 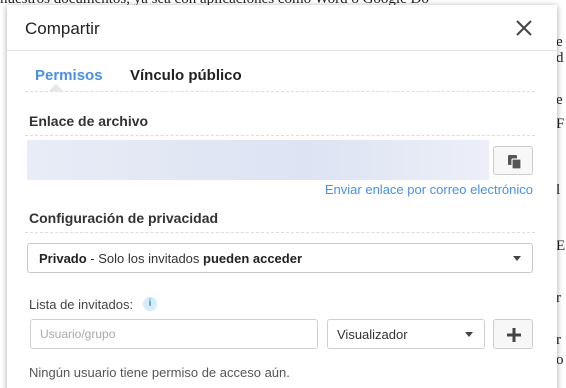 I want to click on tab-permisos: Permisos, so click(x=69, y=75).